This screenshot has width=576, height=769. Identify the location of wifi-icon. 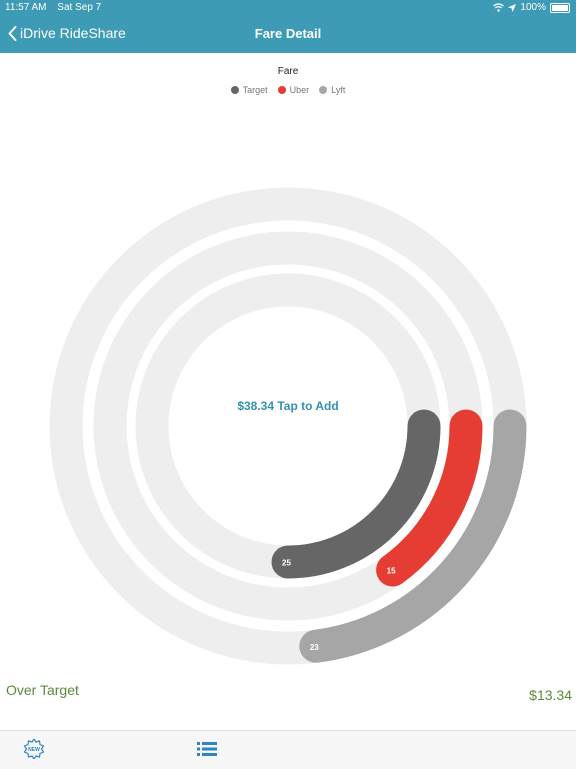
(499, 7).